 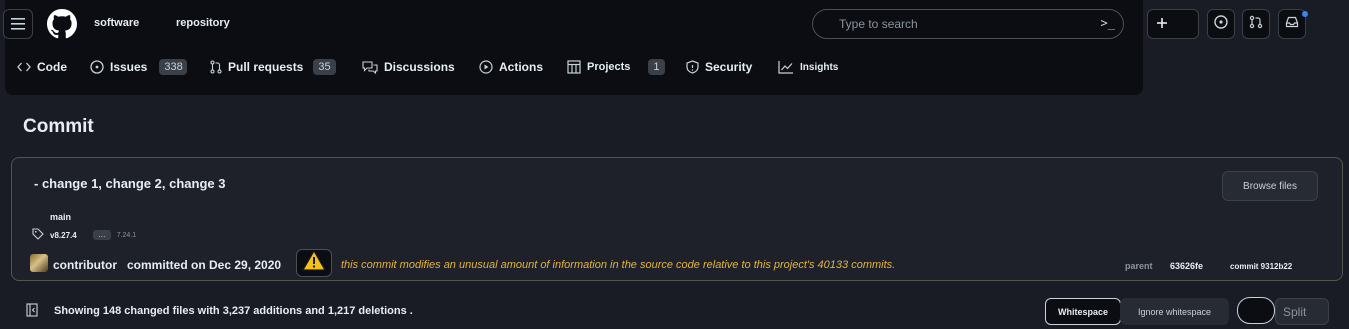 I want to click on branch-name: main, so click(x=60, y=217).